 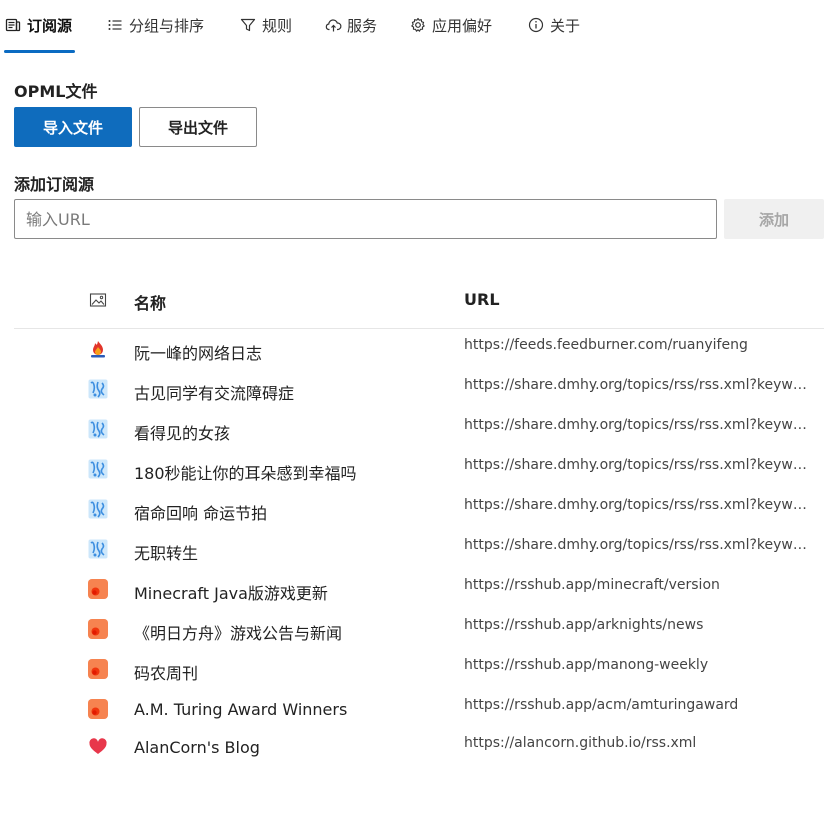 I want to click on feed-url: https://rsshub.app/acm/amturingaward, so click(x=601, y=705).